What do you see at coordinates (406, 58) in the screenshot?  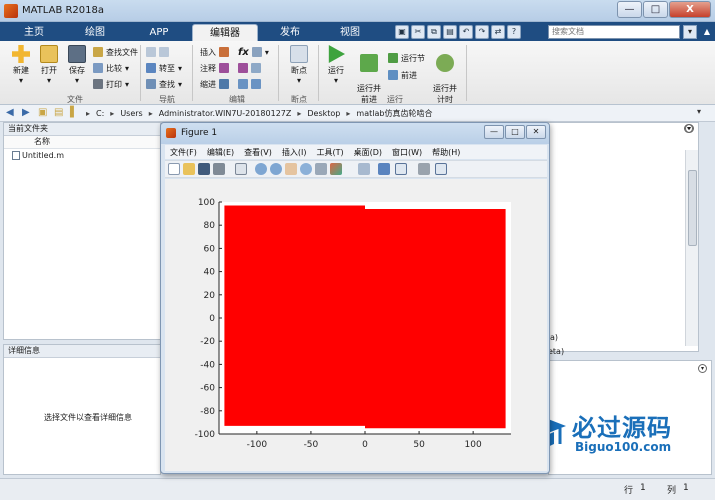 I see `run-section-button: 运行节` at bounding box center [406, 58].